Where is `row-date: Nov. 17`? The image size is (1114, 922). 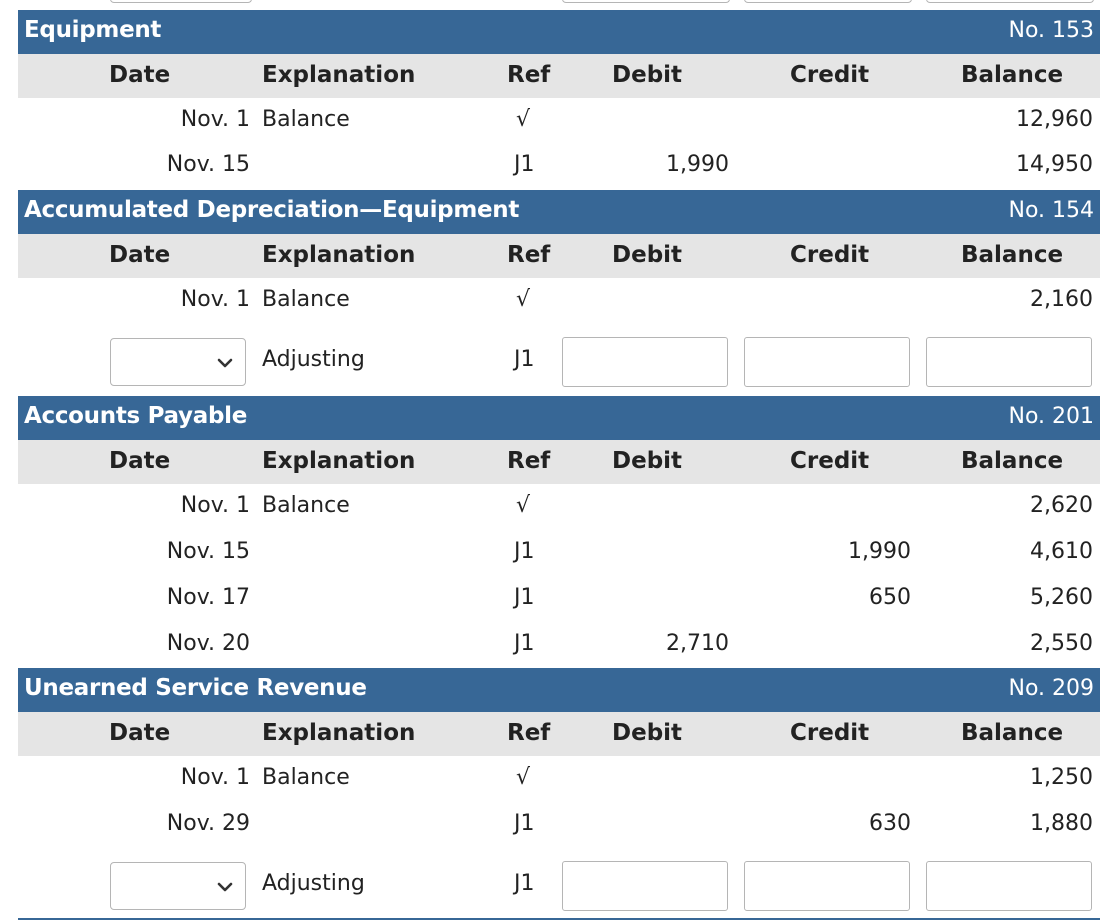 row-date: Nov. 17 is located at coordinates (208, 597).